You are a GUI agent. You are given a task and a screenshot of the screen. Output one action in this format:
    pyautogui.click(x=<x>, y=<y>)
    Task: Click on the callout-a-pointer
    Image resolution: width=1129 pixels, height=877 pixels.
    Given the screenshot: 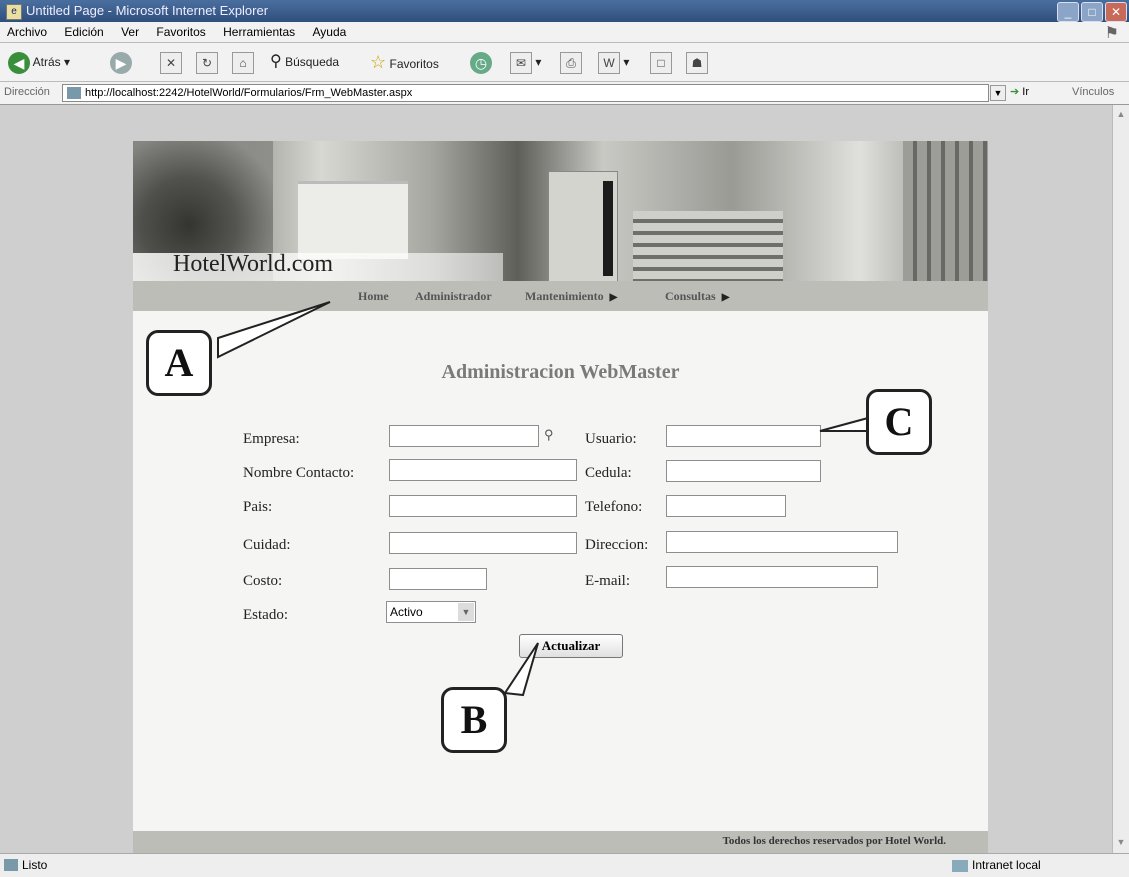 What is the action you would take?
    pyautogui.click(x=274, y=330)
    